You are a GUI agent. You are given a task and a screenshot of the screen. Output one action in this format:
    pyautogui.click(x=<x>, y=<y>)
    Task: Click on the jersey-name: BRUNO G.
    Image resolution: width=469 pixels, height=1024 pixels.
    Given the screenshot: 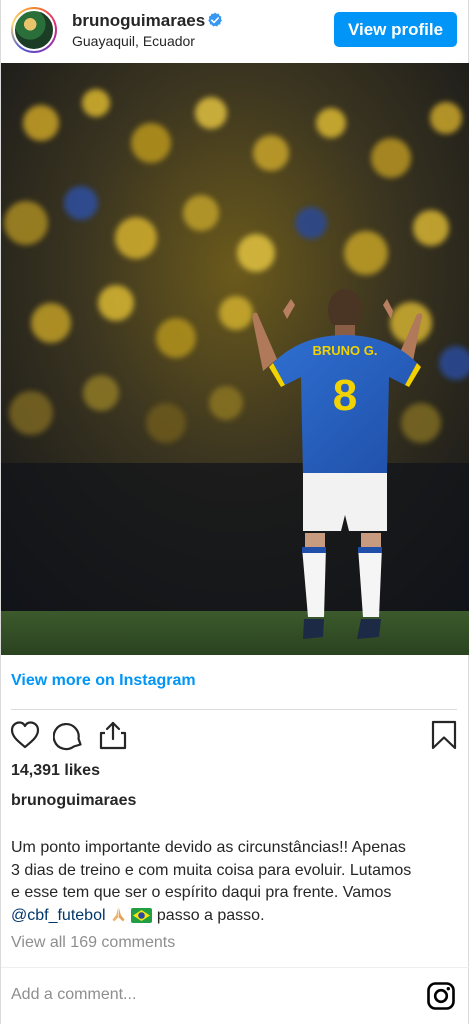 What is the action you would take?
    pyautogui.click(x=345, y=350)
    